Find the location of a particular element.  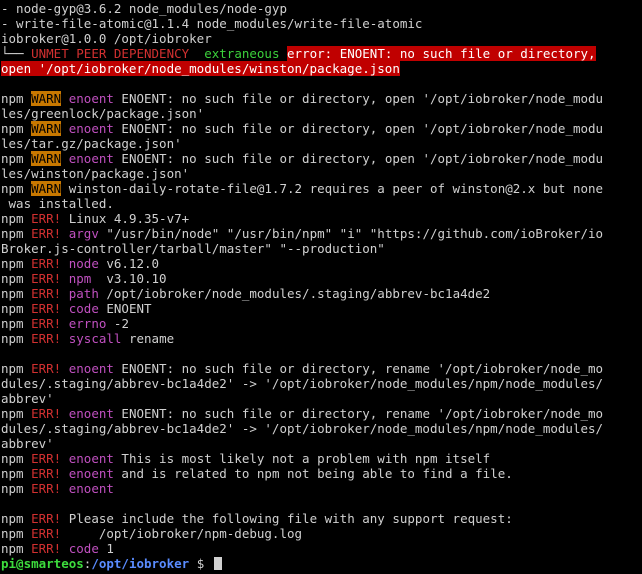

terminal-line: - node-gyp@3.6.2 node_modules/node-gyp is located at coordinates (321, 8).